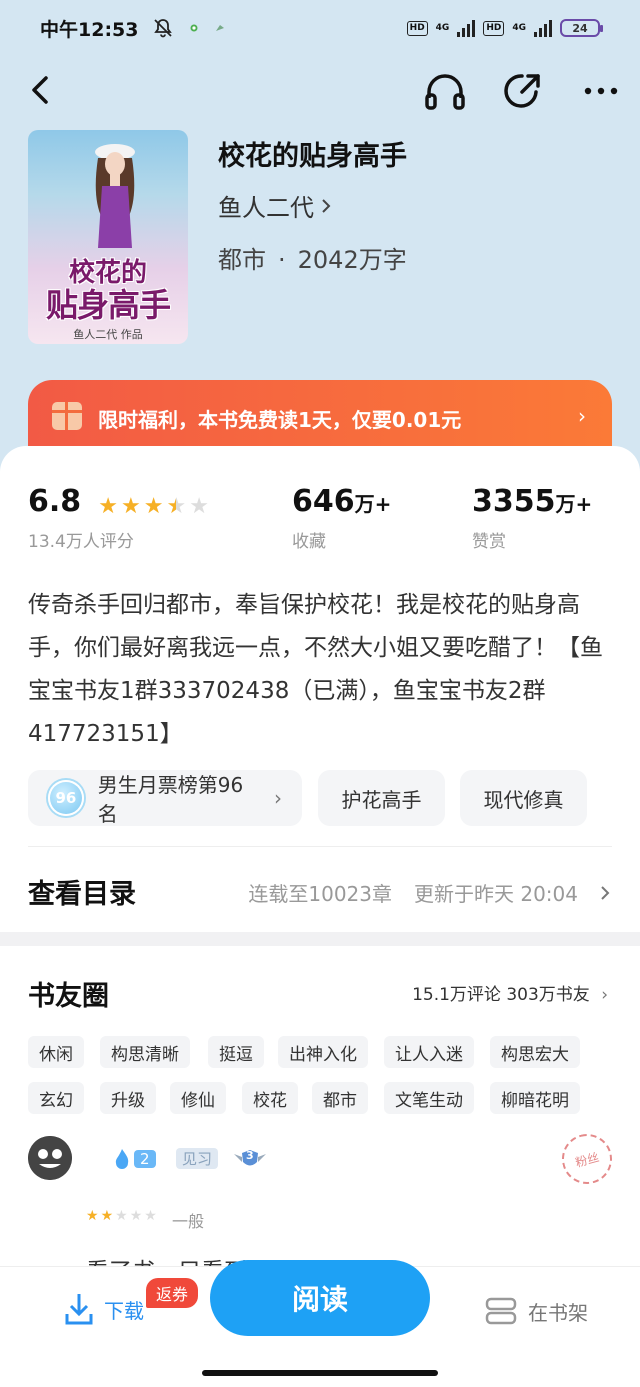 This screenshot has width=640, height=1387. What do you see at coordinates (496, 894) in the screenshot?
I see `toc-updated: 更新于昨天 20:04` at bounding box center [496, 894].